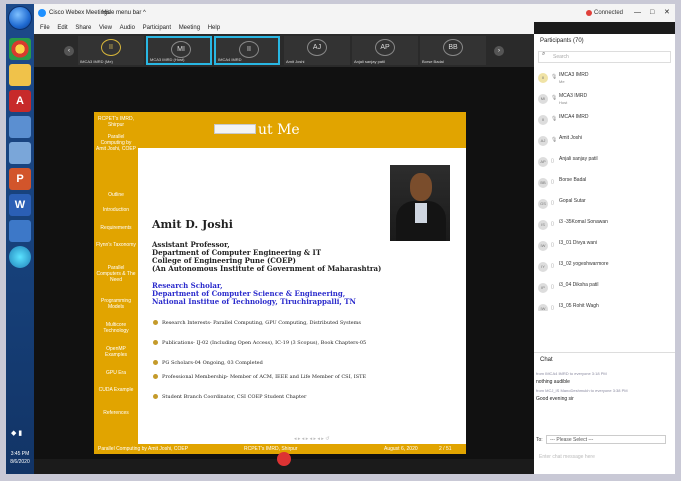  What do you see at coordinates (105, 28) in the screenshot?
I see `menu-view: View` at bounding box center [105, 28].